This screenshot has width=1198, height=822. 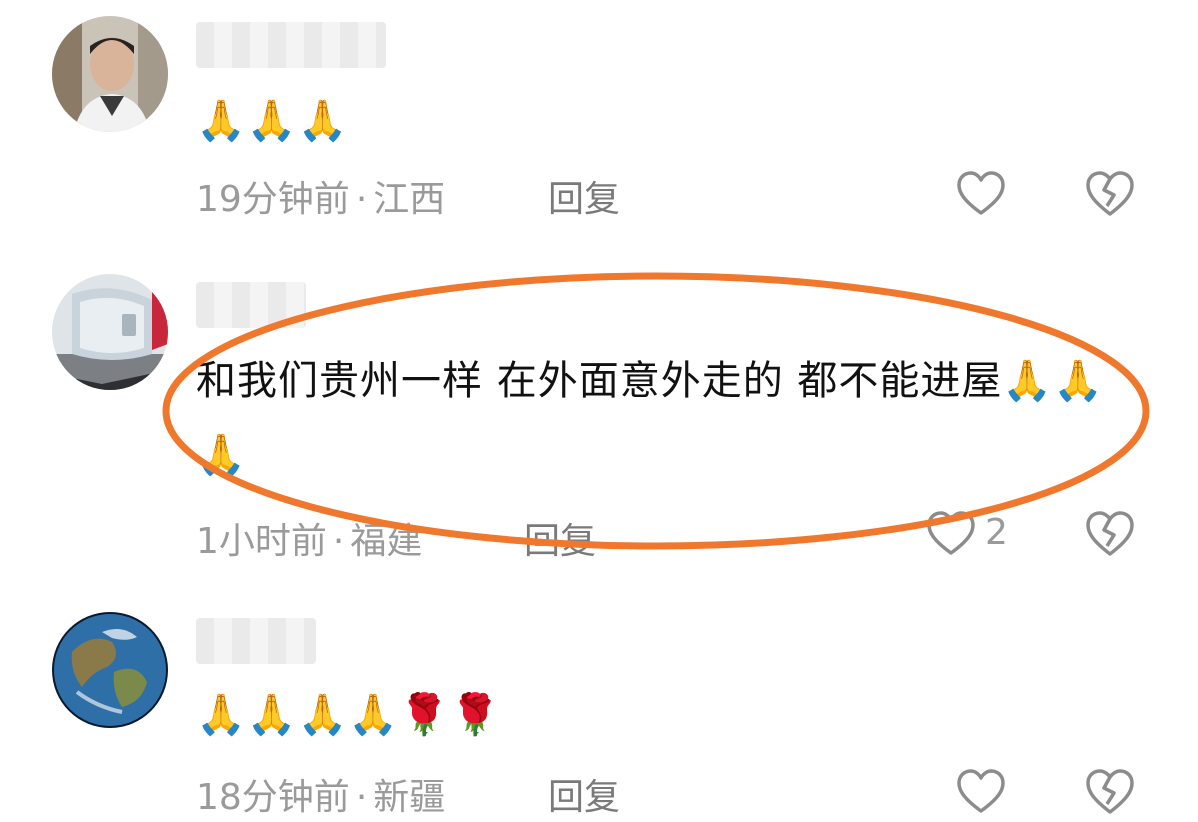 I want to click on comment-meta: 18分钟前 · 新疆, so click(x=320, y=794).